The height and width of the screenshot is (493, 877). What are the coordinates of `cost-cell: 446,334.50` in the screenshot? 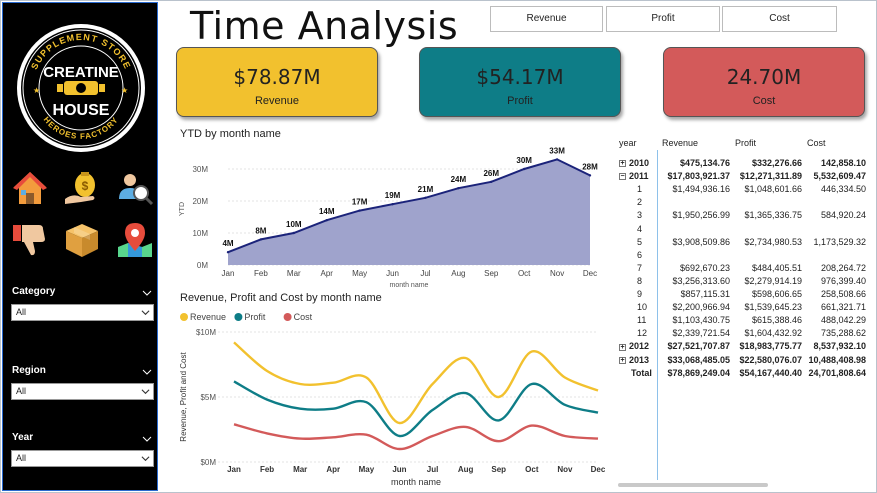 It's located at (843, 189).